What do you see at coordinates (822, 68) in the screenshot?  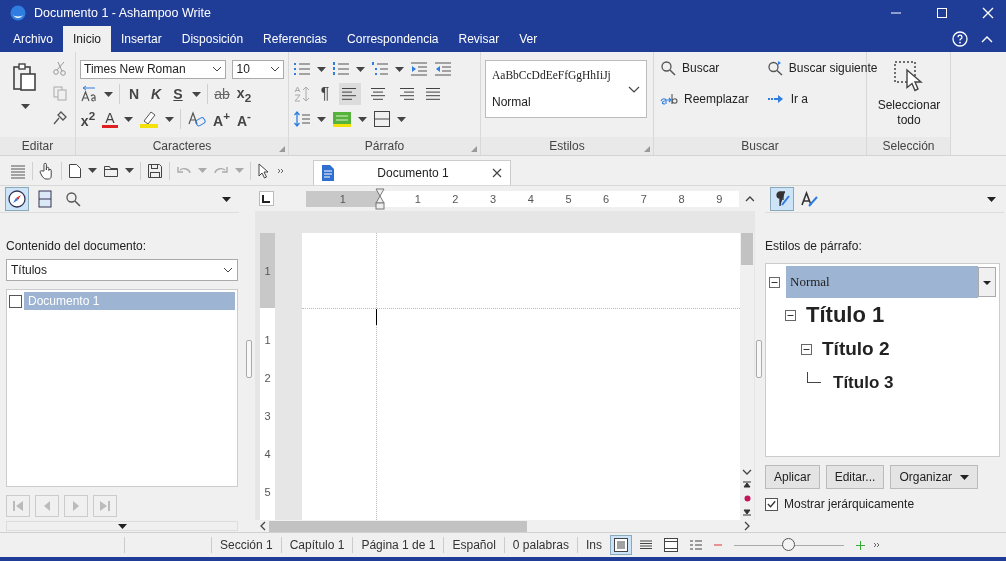 I see `command-button: Buscar siguiente` at bounding box center [822, 68].